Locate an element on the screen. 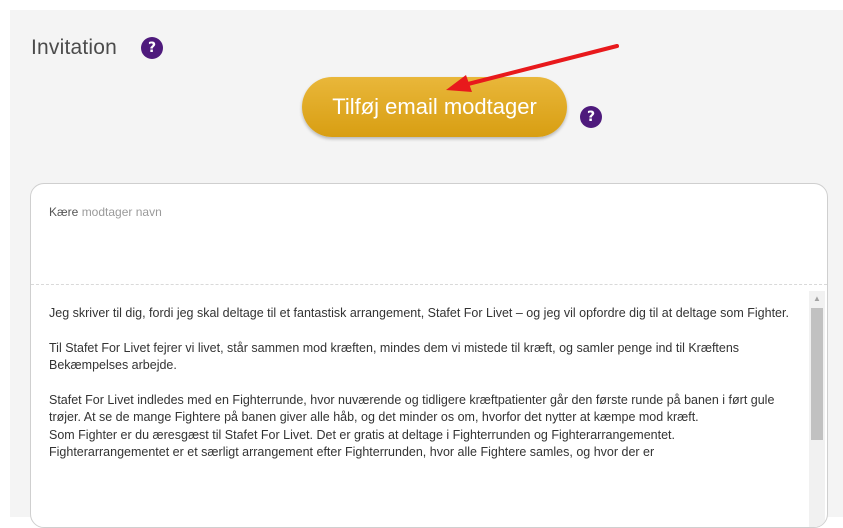 The image size is (843, 528). greeting-line: Kære modtager navn is located at coordinates (105, 212).